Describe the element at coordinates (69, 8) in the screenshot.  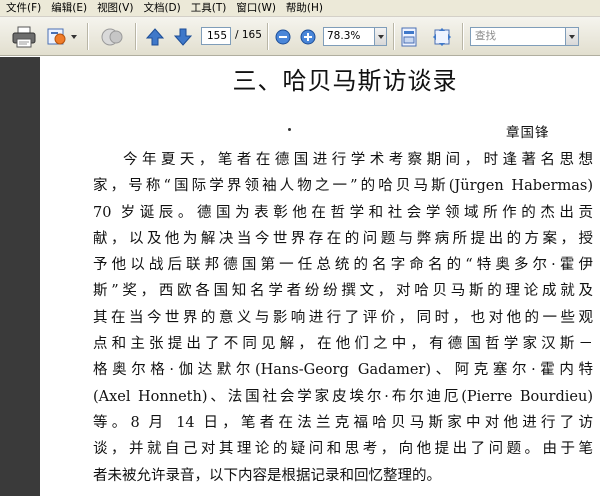
I see `menu-edit: 编辑(E)` at that location.